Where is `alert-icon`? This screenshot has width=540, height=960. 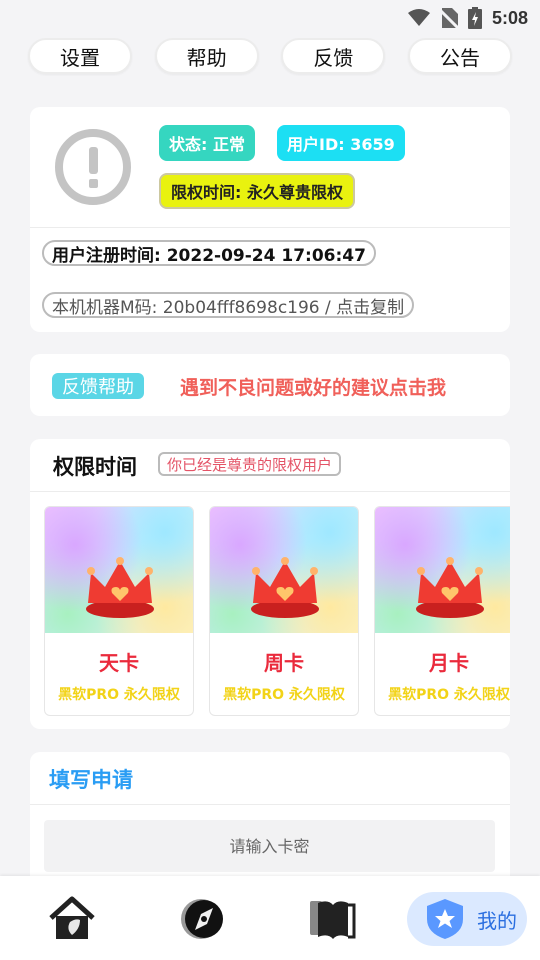
alert-icon is located at coordinates (93, 167).